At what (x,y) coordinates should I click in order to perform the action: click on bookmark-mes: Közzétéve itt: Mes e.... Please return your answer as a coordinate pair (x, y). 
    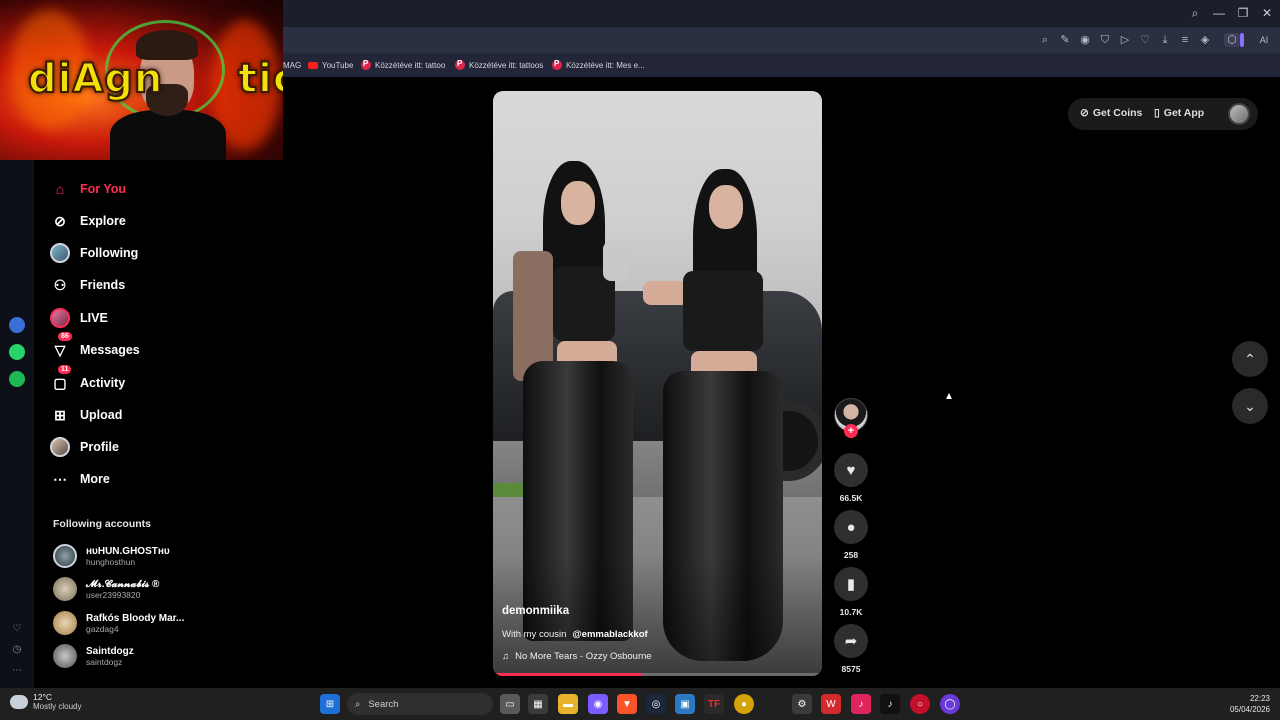
    Looking at the image, I should click on (598, 65).